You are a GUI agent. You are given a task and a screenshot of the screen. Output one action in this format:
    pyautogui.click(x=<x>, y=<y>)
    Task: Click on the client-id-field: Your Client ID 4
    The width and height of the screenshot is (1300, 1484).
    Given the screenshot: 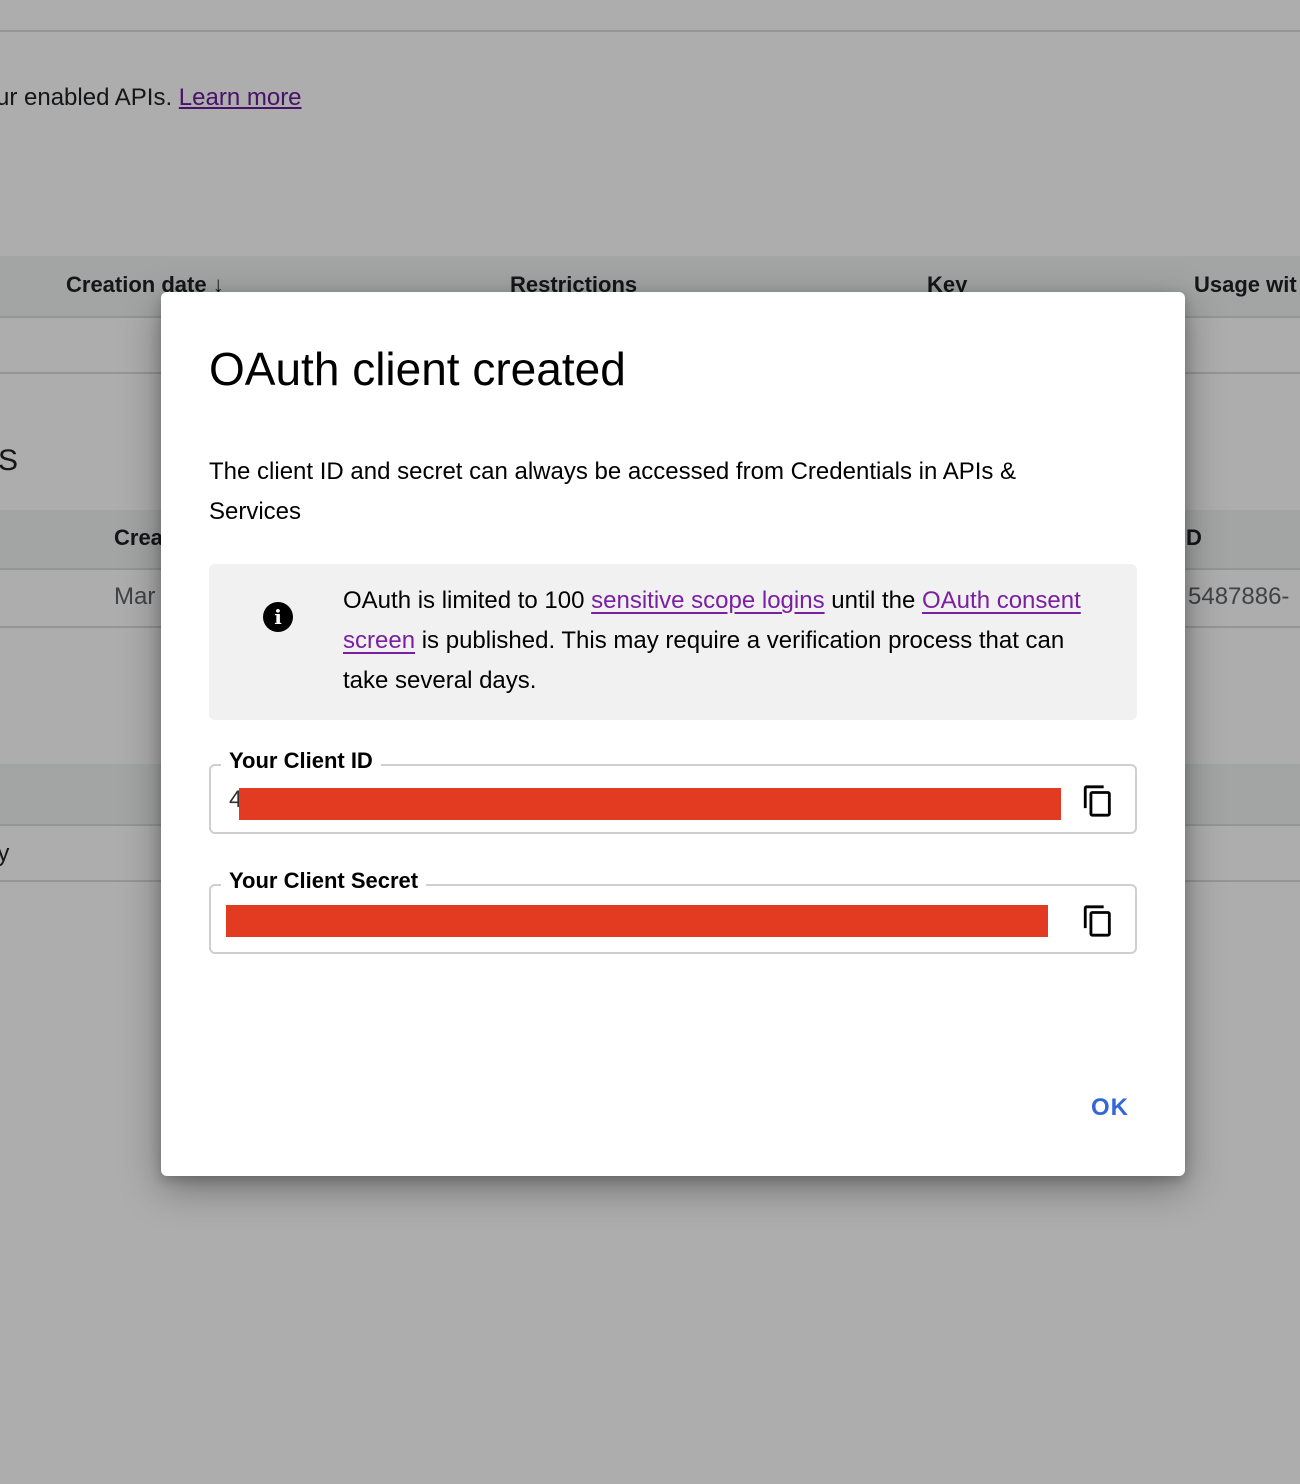 What is the action you would take?
    pyautogui.click(x=673, y=791)
    